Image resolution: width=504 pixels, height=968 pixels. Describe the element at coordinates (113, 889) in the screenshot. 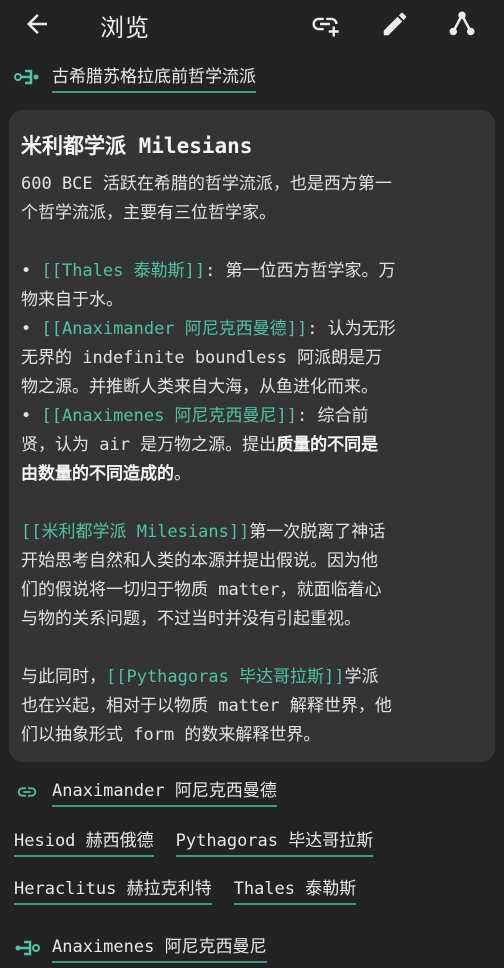

I see `tag-heraclitus: Heraclitus 赫拉克利特` at that location.